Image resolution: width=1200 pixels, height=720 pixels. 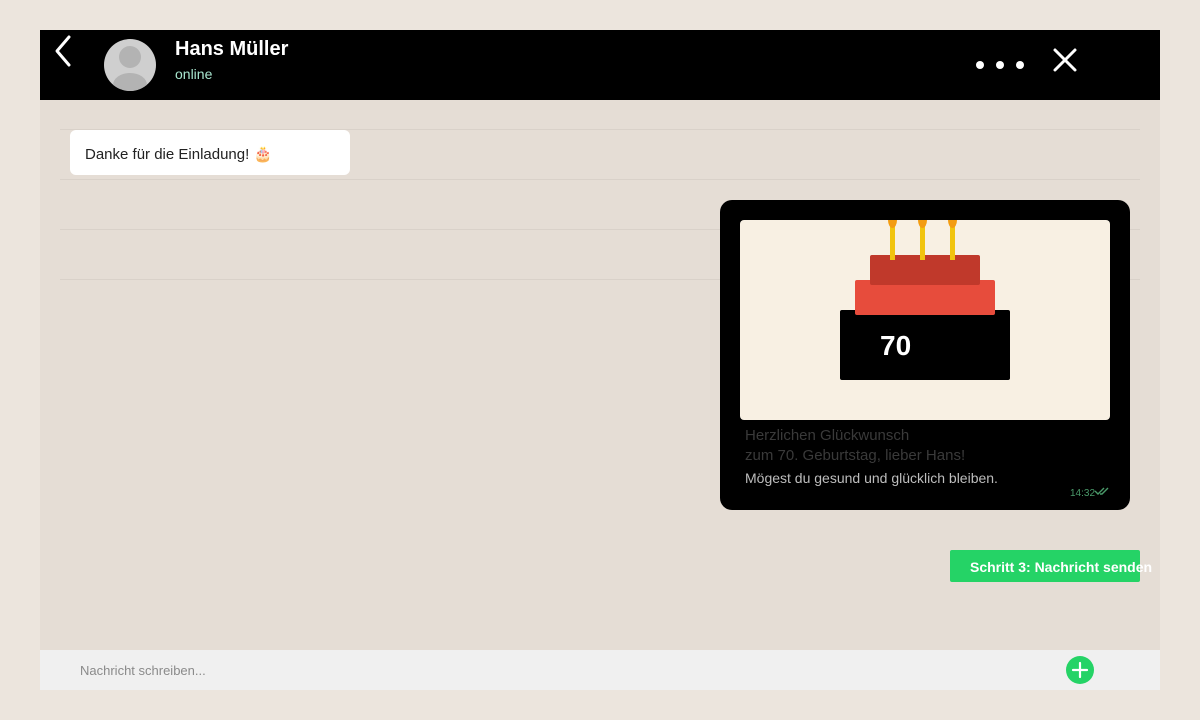 What do you see at coordinates (827, 435) in the screenshot?
I see `message-line: Herzlichen Glückwunsch` at bounding box center [827, 435].